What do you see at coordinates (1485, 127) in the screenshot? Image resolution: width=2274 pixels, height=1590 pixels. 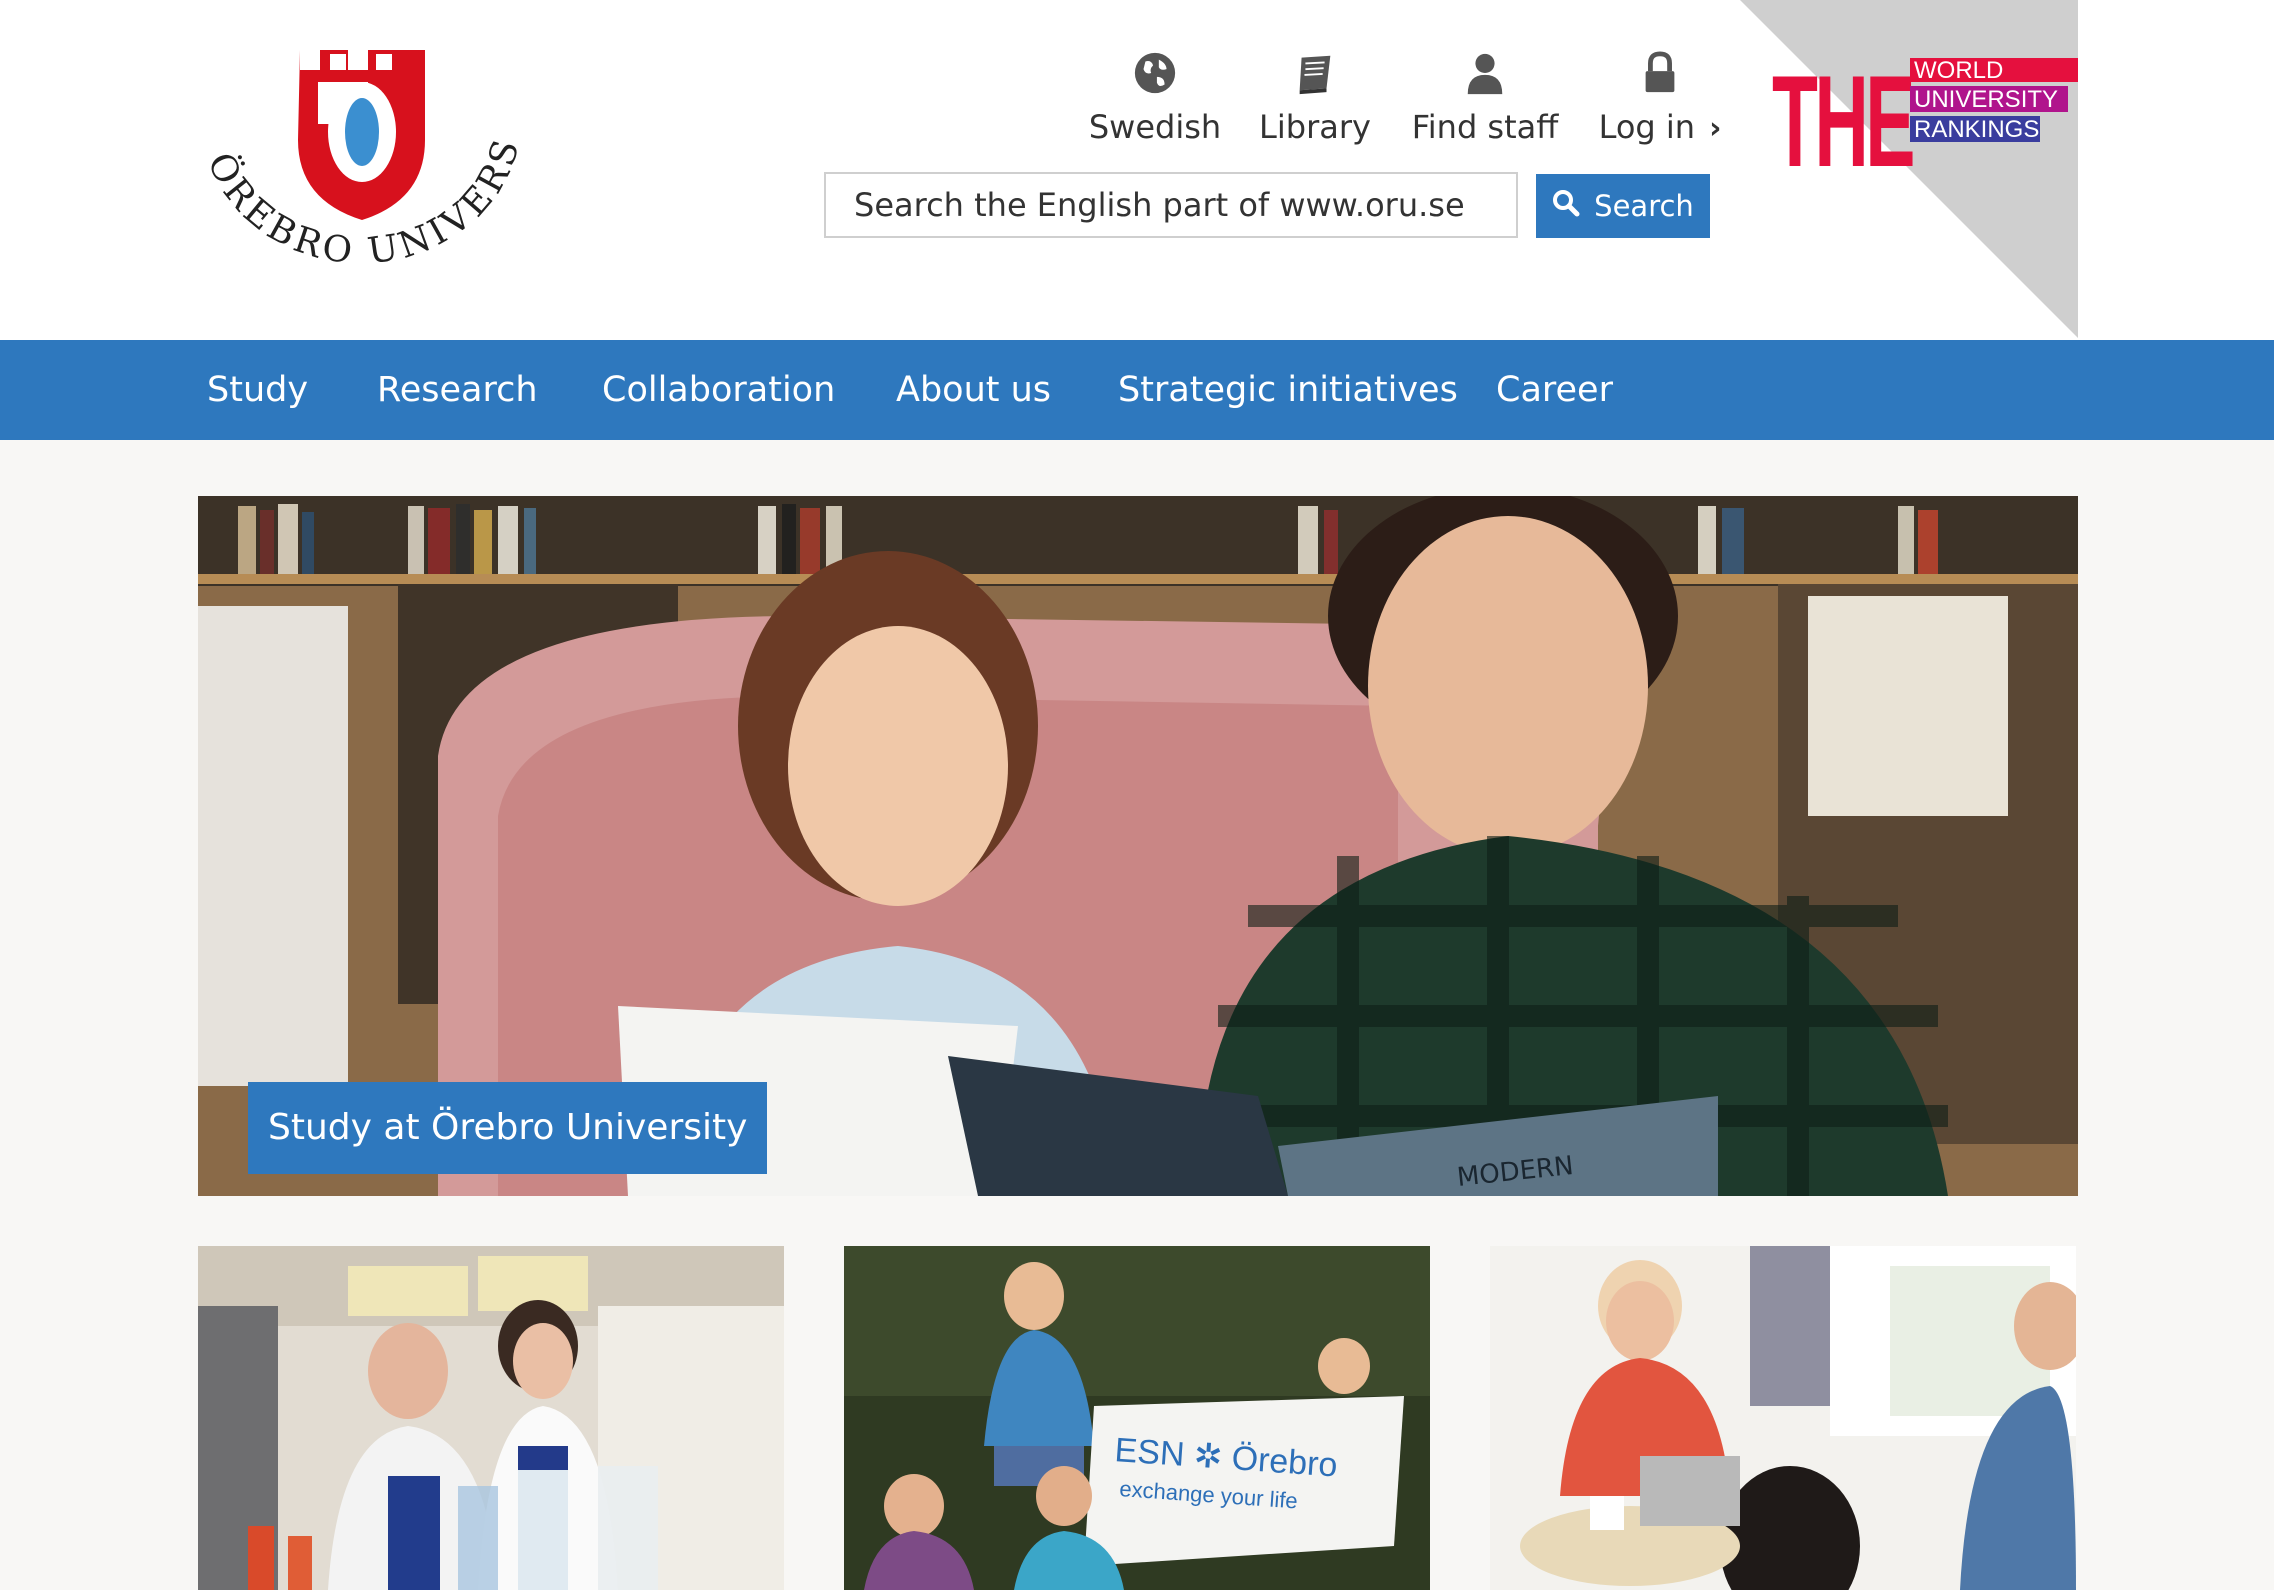 I see `find-staff-label: Find staff` at bounding box center [1485, 127].